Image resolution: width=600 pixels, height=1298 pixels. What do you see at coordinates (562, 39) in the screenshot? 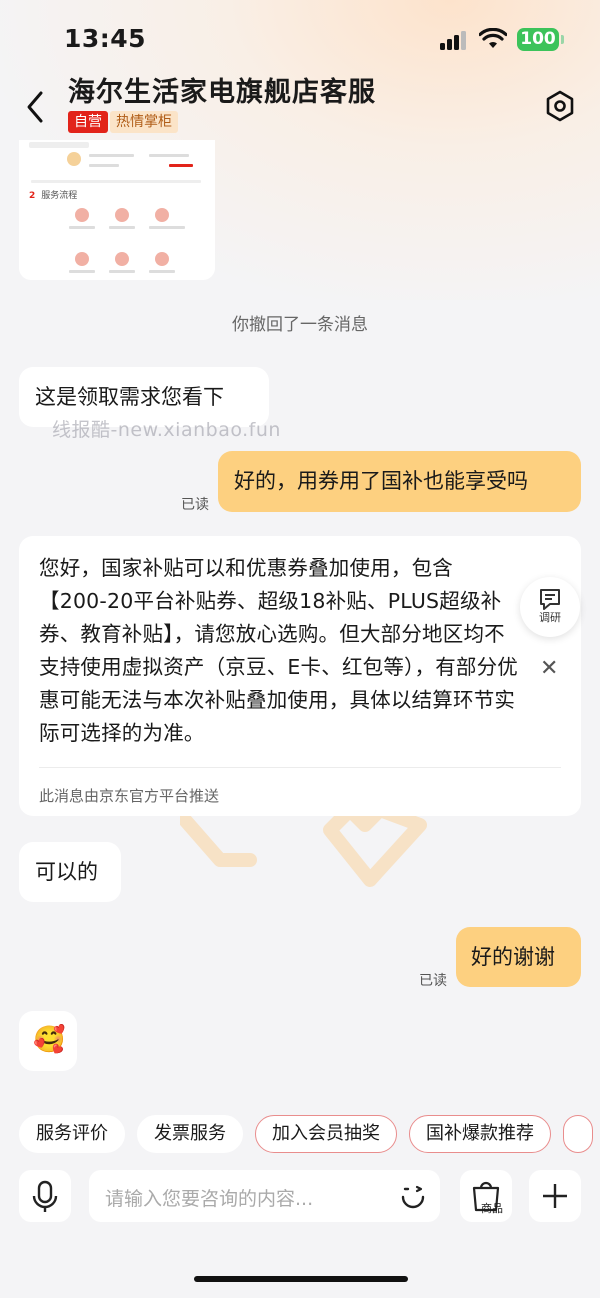
I see `battery-tip` at bounding box center [562, 39].